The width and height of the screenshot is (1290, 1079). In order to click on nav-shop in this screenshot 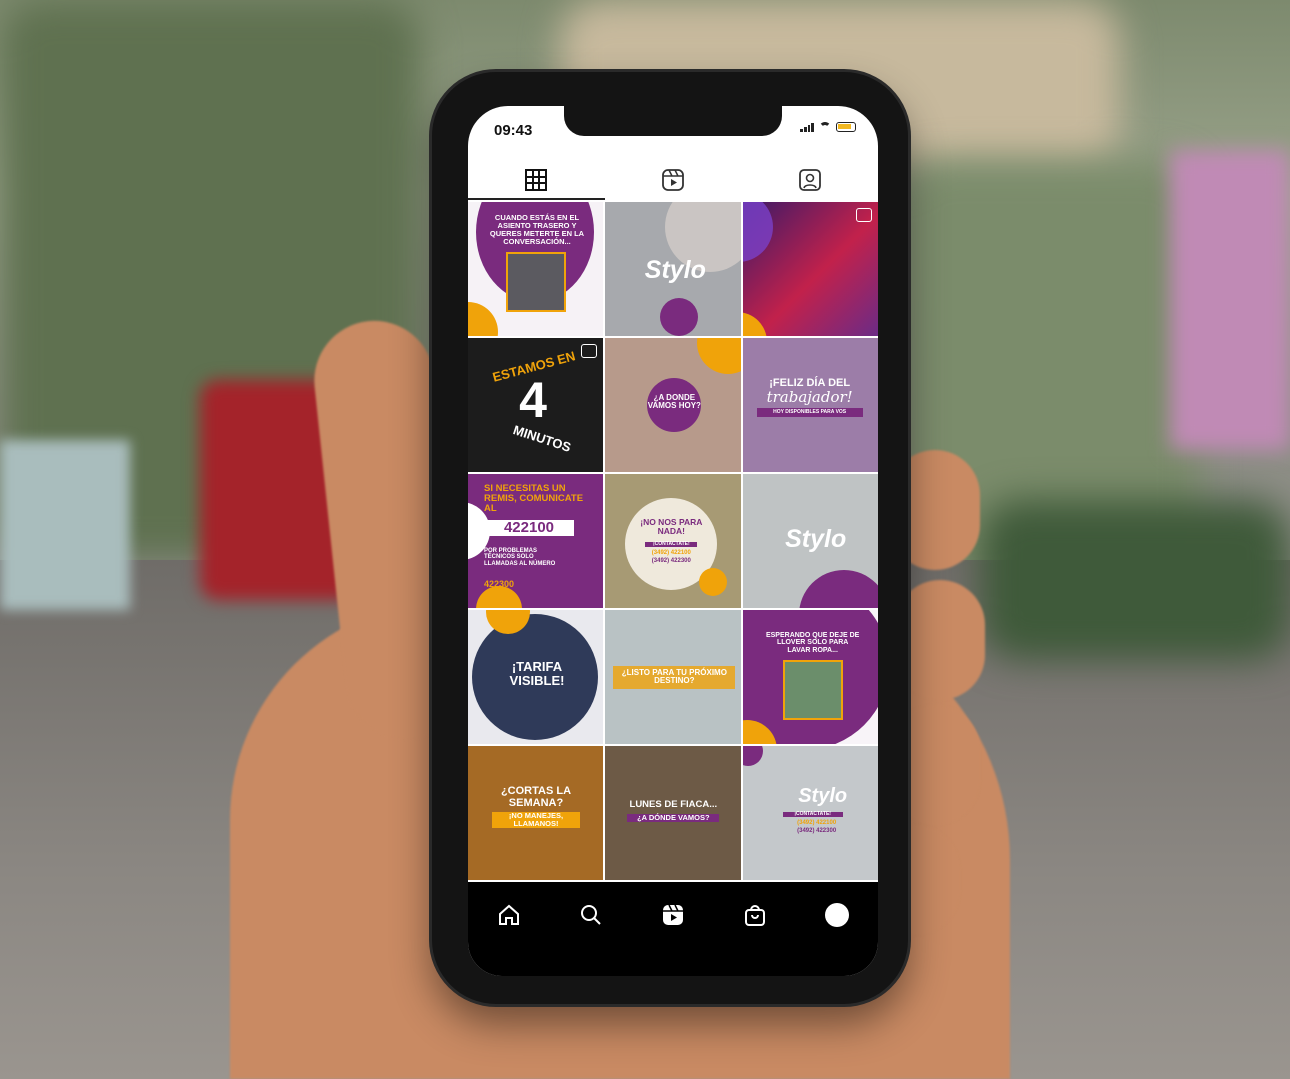, I will do `click(755, 915)`.